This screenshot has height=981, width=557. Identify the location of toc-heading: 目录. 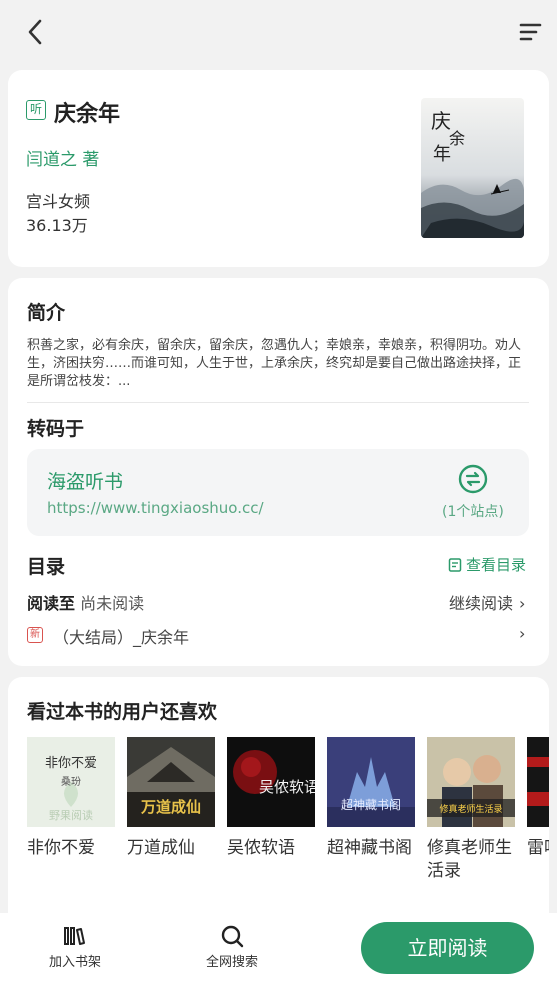
(46, 567).